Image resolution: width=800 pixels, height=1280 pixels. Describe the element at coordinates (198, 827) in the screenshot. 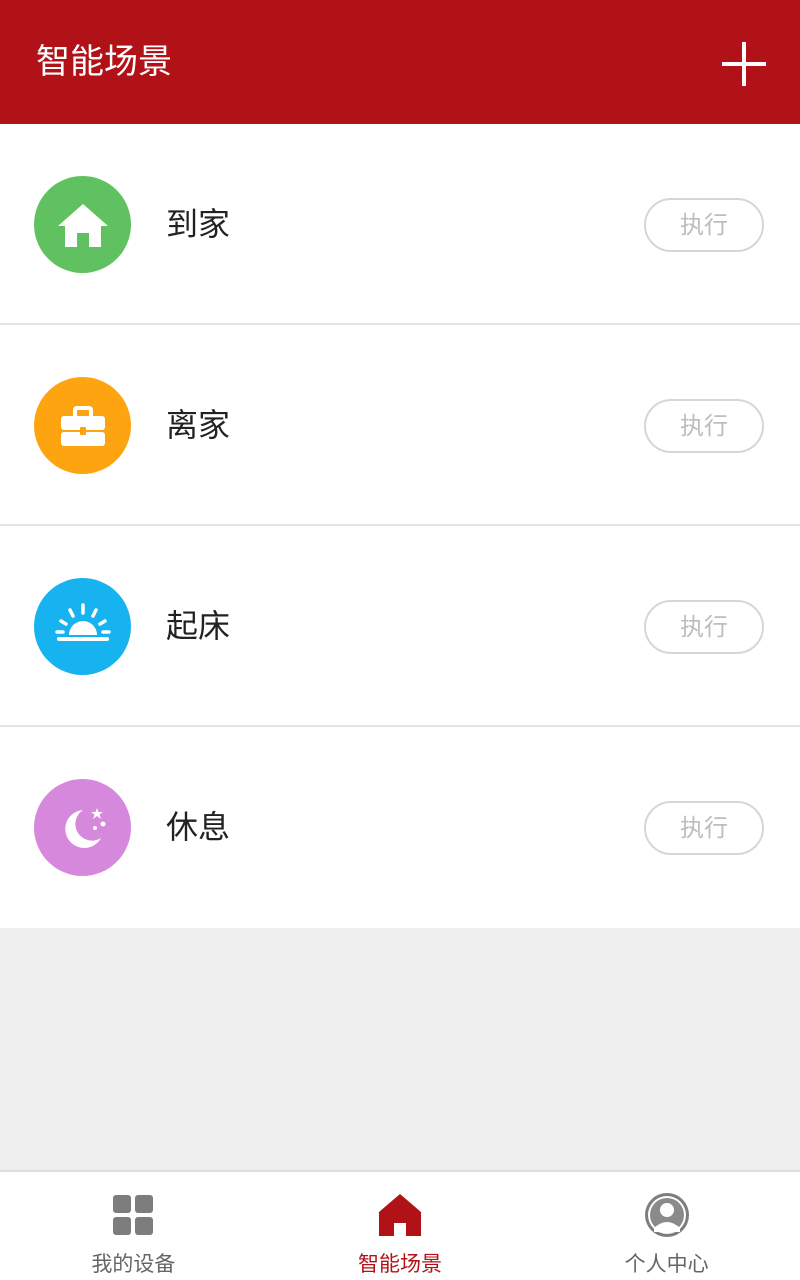

I see `scene-label: 休息` at that location.